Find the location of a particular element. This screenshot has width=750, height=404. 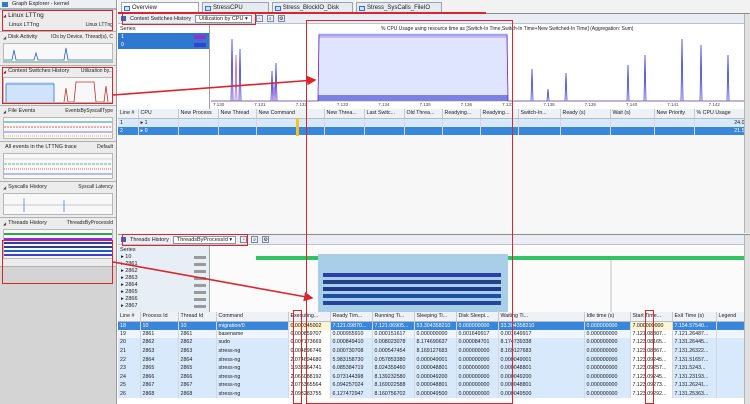

series-row: ▸ 2867 is located at coordinates (163, 306).